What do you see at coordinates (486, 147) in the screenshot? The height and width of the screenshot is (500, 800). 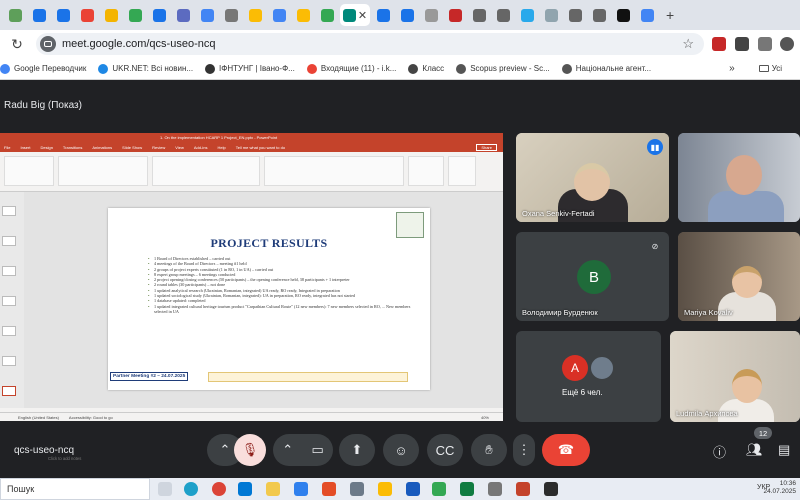 I see `share-button: Share` at bounding box center [486, 147].